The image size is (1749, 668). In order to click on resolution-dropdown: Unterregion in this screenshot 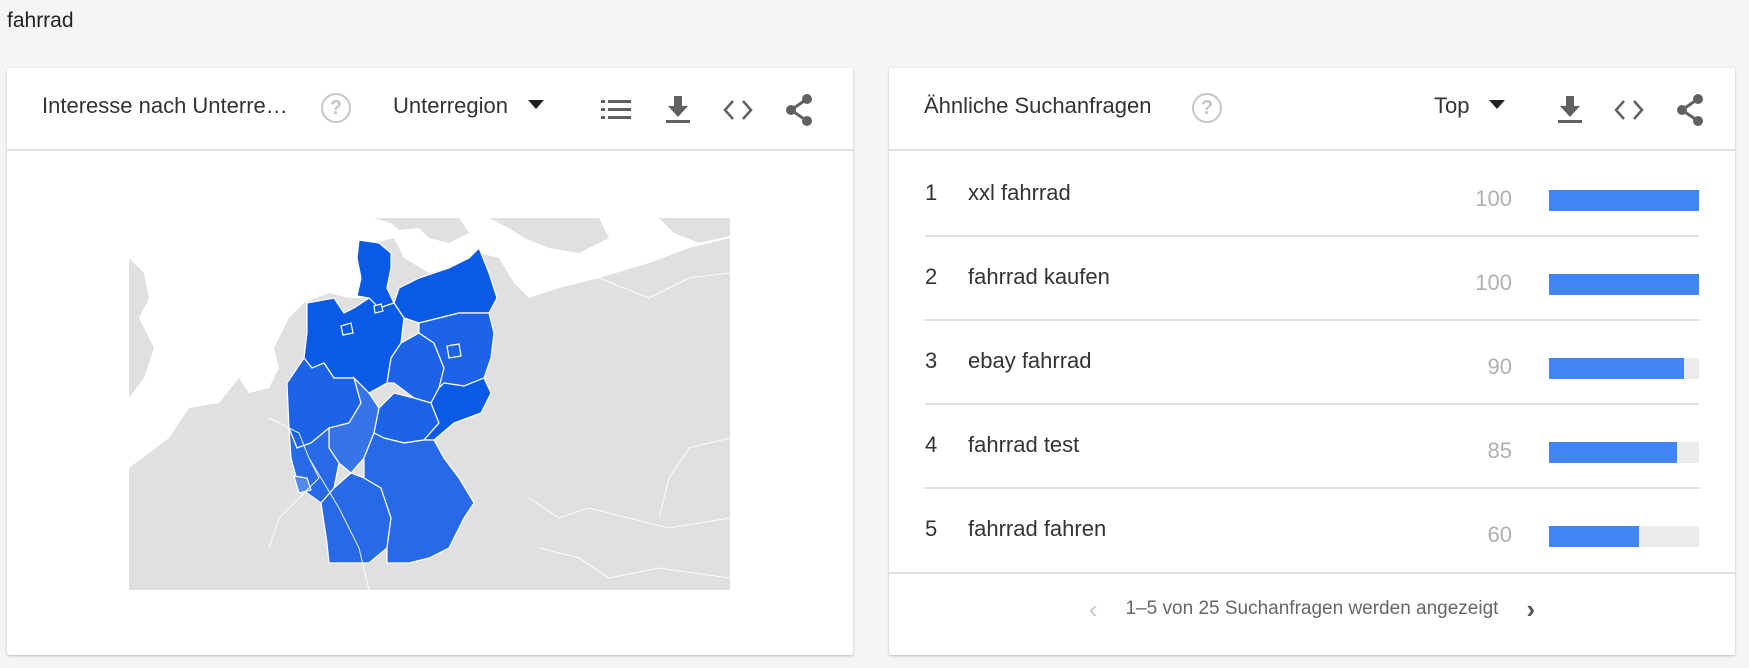, I will do `click(468, 104)`.